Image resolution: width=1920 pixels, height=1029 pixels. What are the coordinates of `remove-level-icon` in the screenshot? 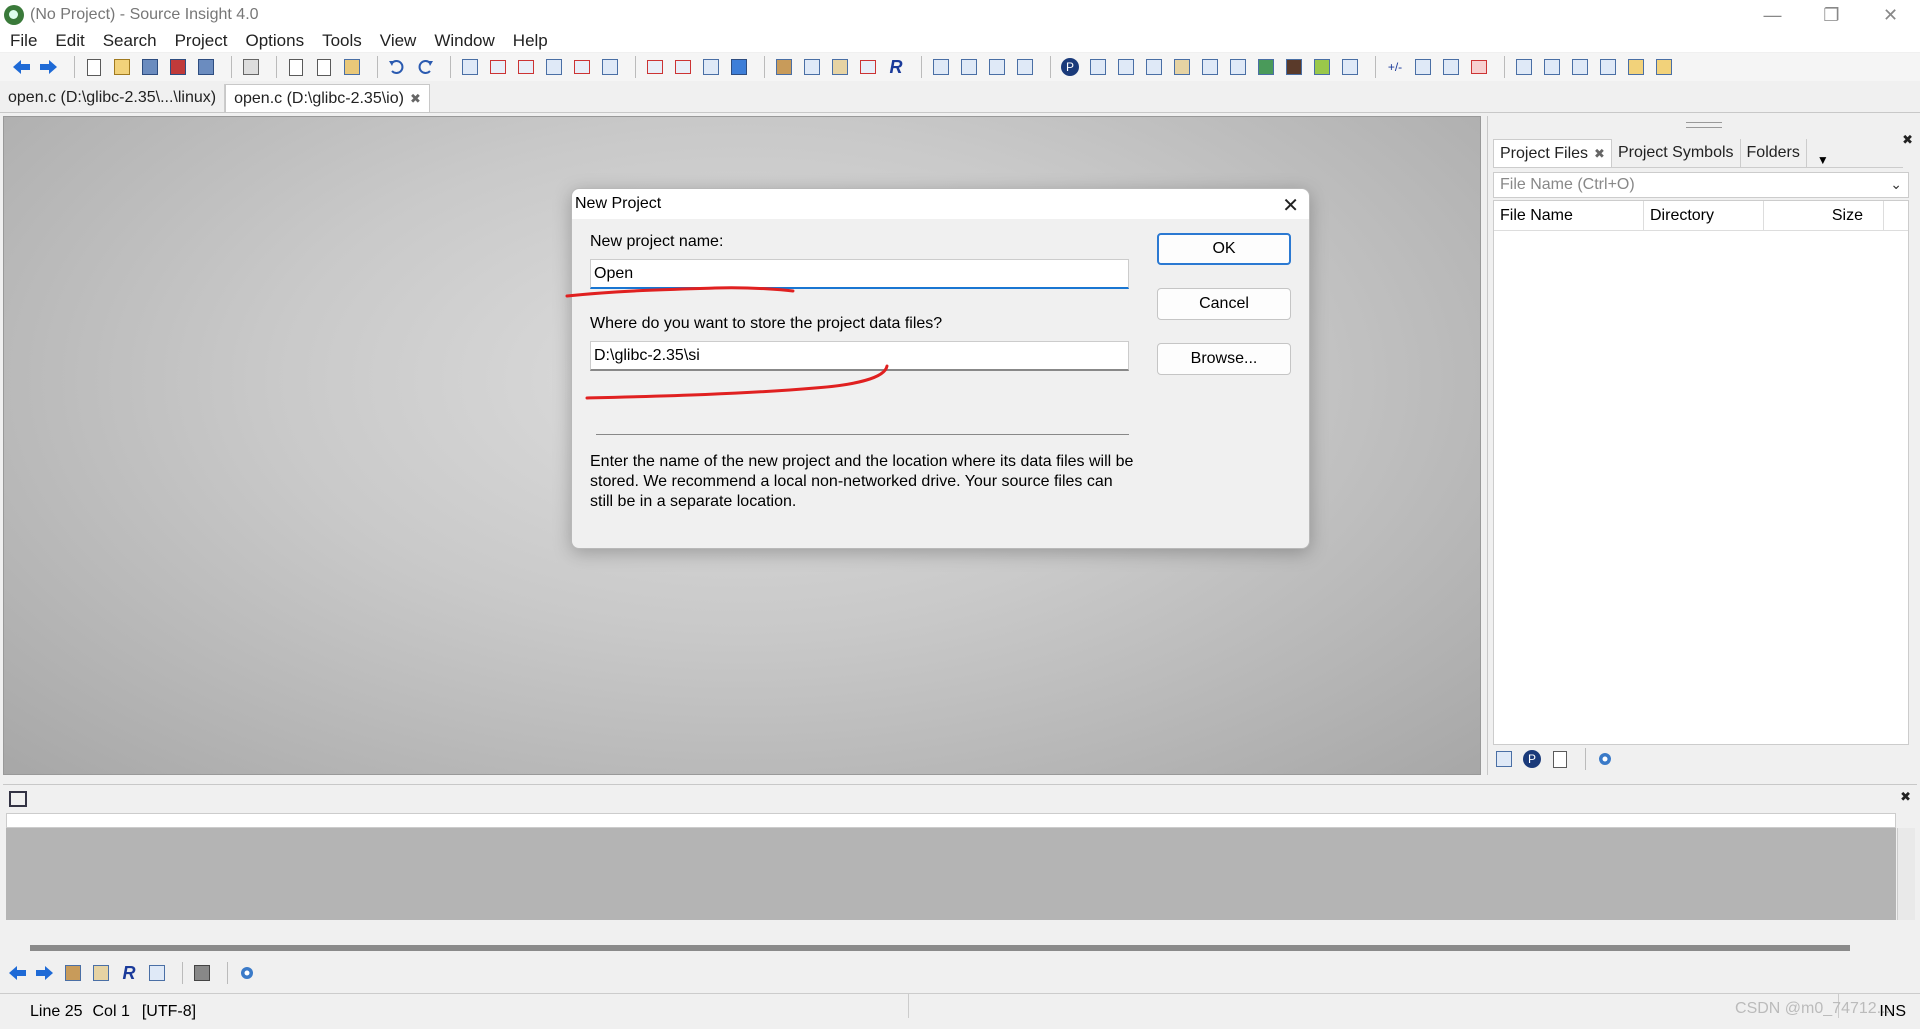 It's located at (1451, 67).